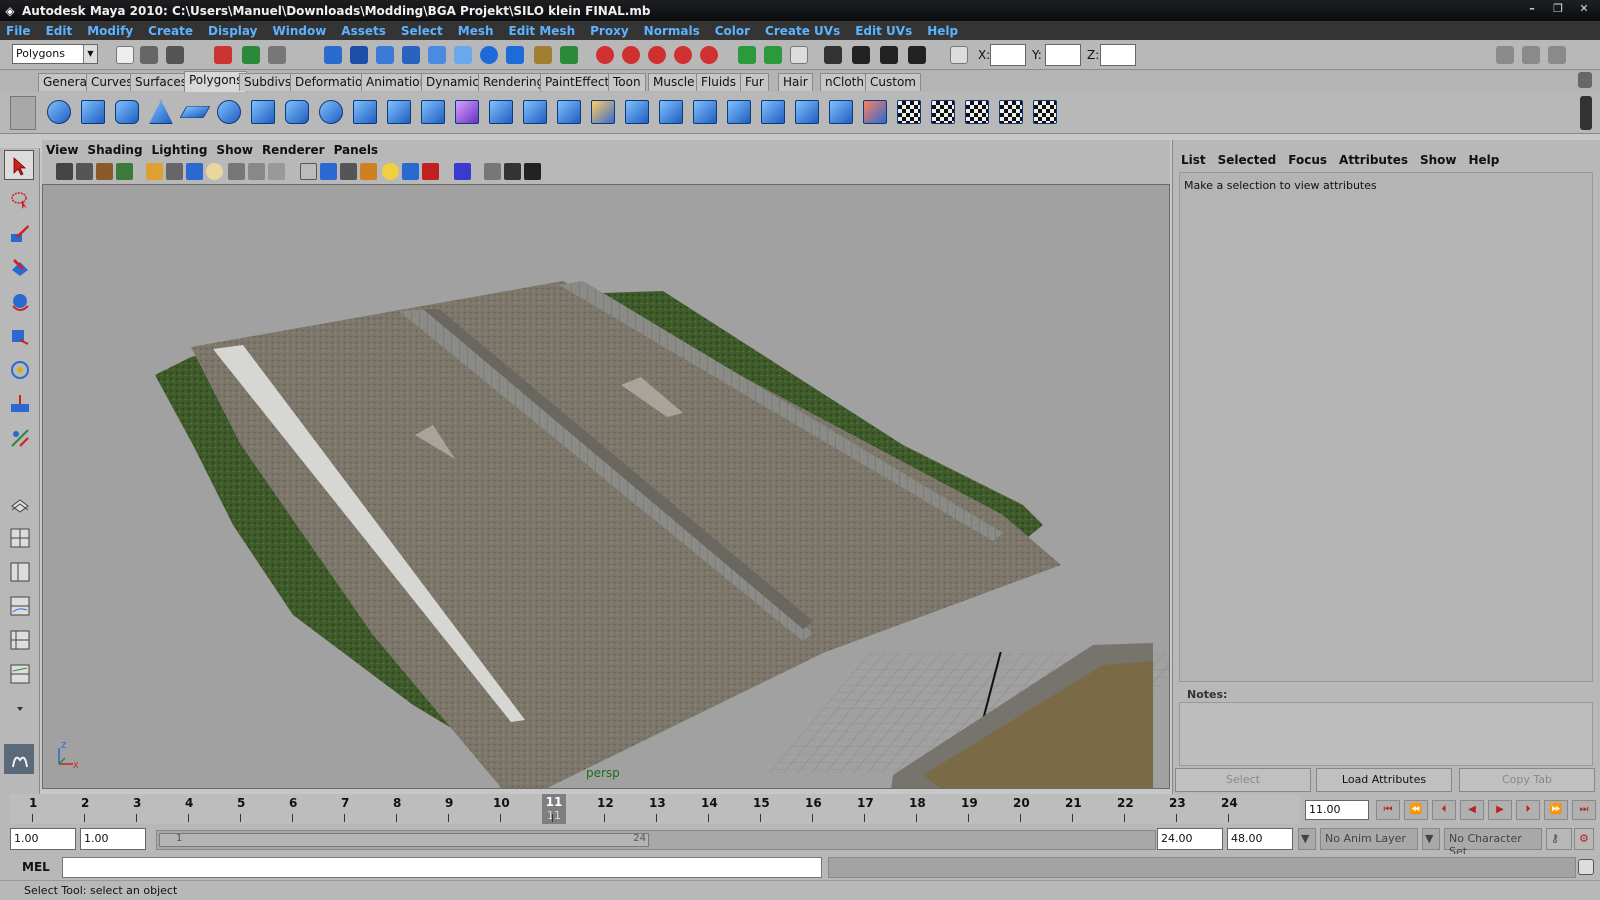 The image size is (1600, 900). Describe the element at coordinates (773, 112) in the screenshot. I see `poke-icon` at that location.